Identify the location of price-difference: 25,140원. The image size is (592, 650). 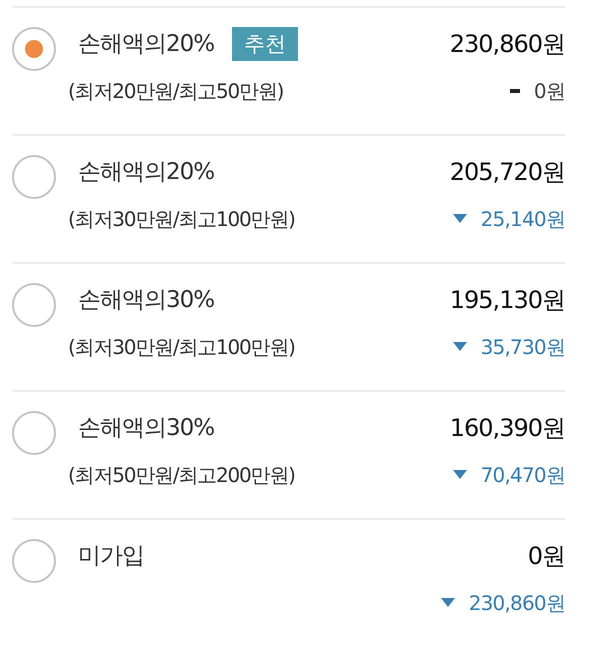
(522, 219).